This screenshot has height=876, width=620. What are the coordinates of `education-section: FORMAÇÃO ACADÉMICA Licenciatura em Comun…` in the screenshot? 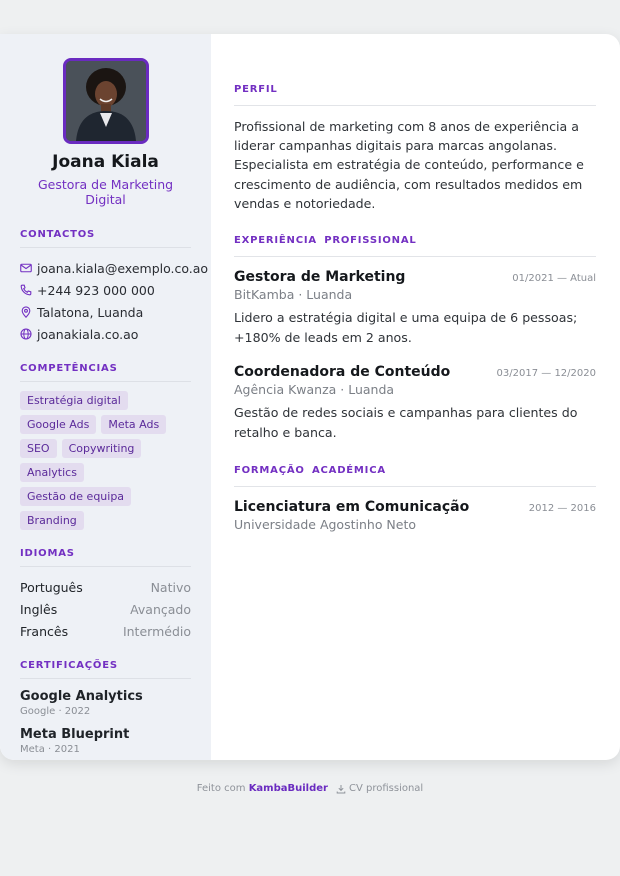 It's located at (415, 498).